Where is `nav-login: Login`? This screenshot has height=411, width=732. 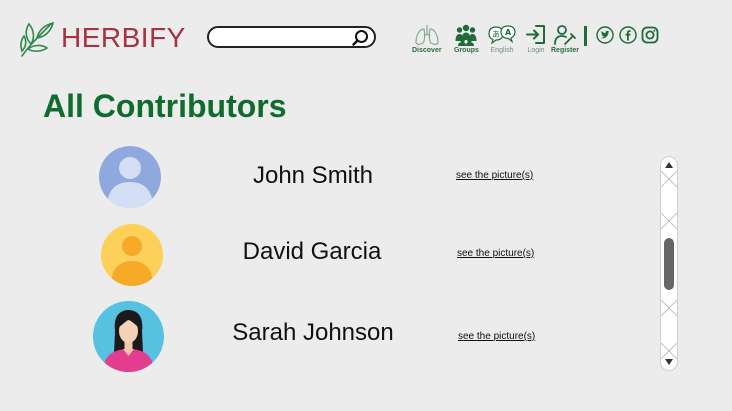
nav-login: Login is located at coordinates (536, 39).